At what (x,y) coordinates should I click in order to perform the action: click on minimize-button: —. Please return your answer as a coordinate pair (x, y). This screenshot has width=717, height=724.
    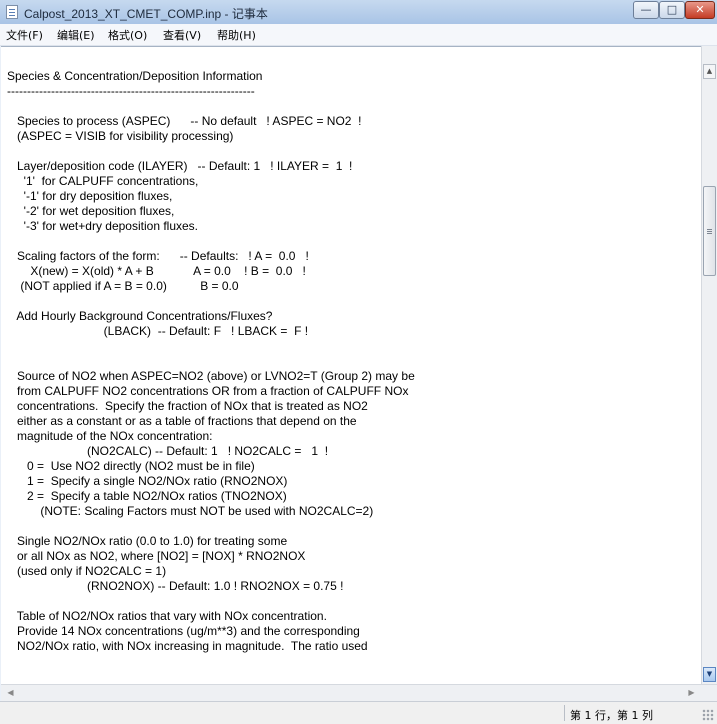
    Looking at the image, I should click on (646, 10).